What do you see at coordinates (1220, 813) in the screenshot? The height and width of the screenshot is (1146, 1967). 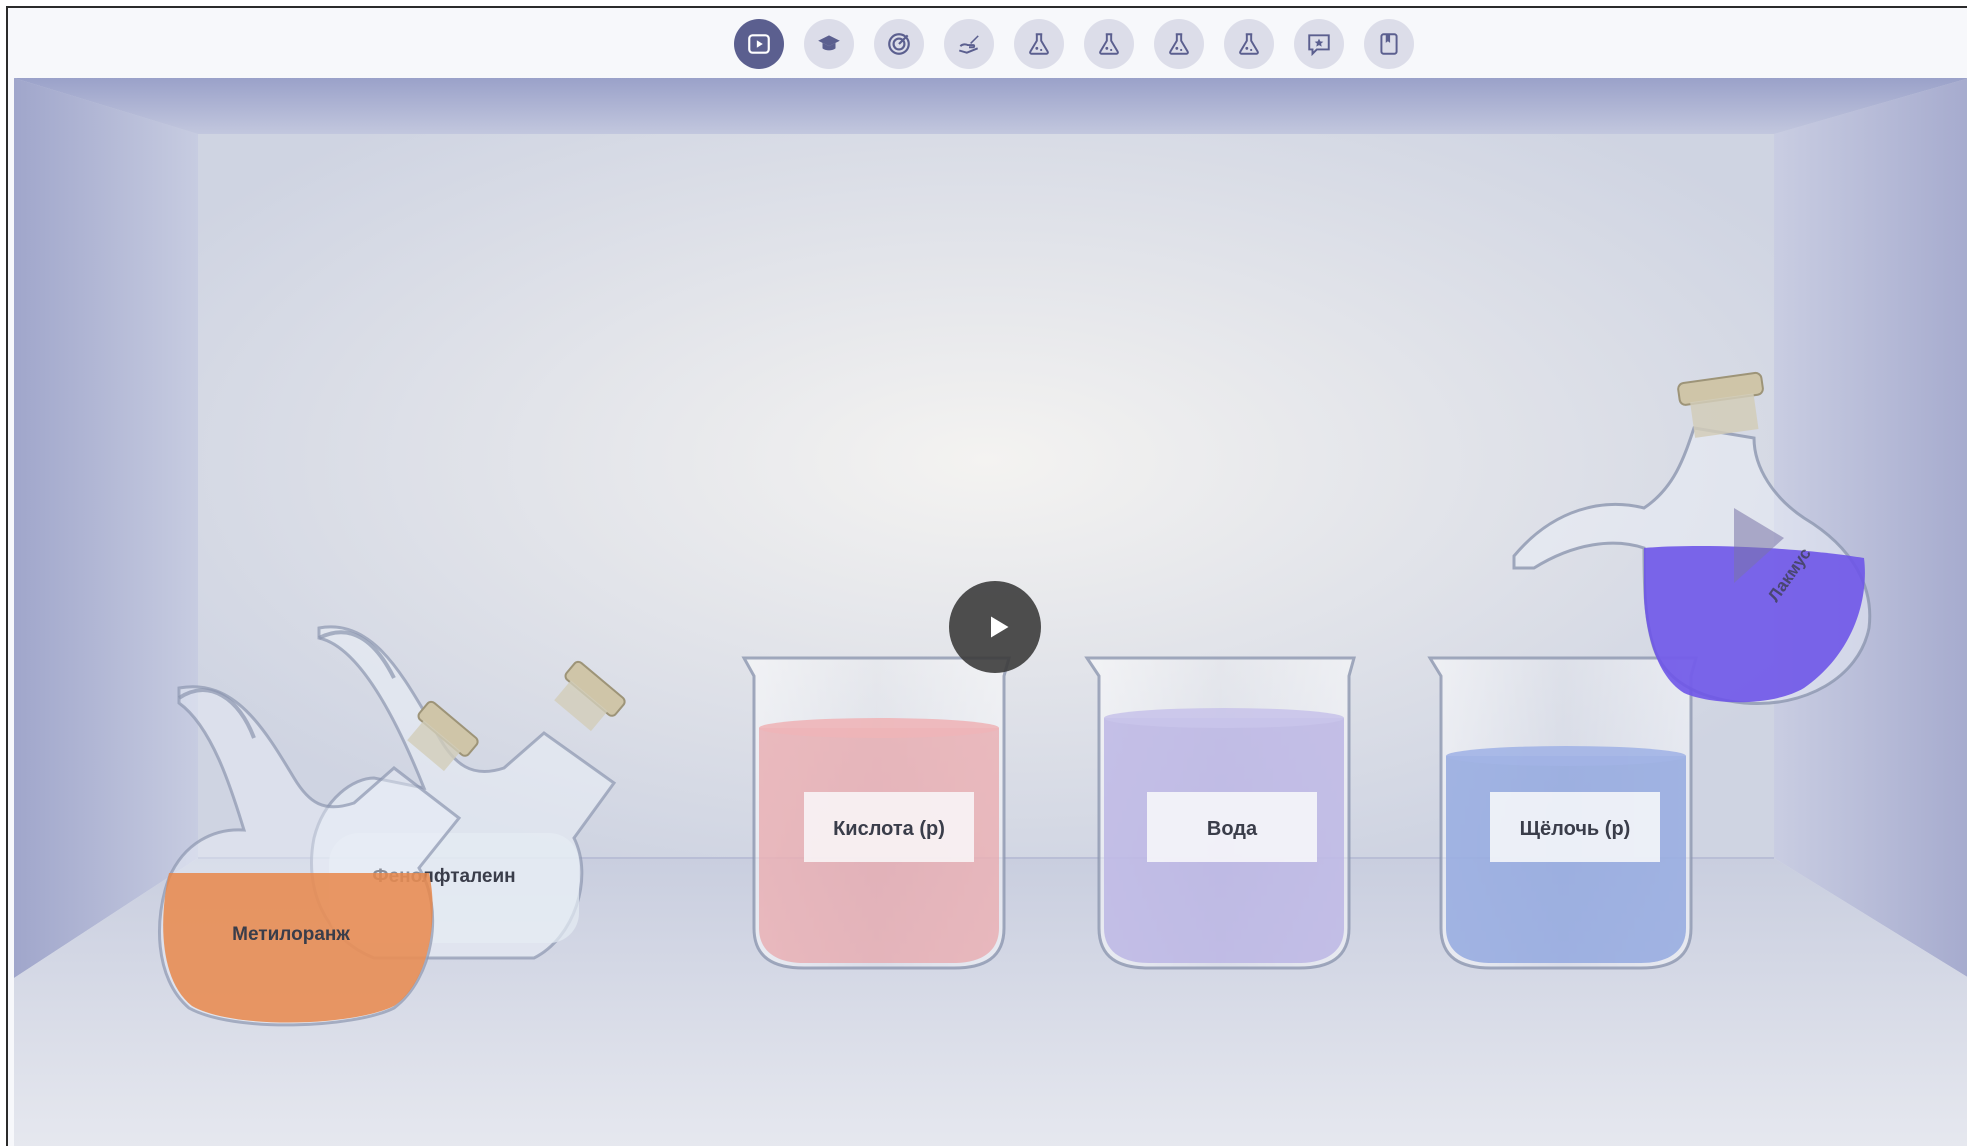 I see `water-beaker: Вода` at bounding box center [1220, 813].